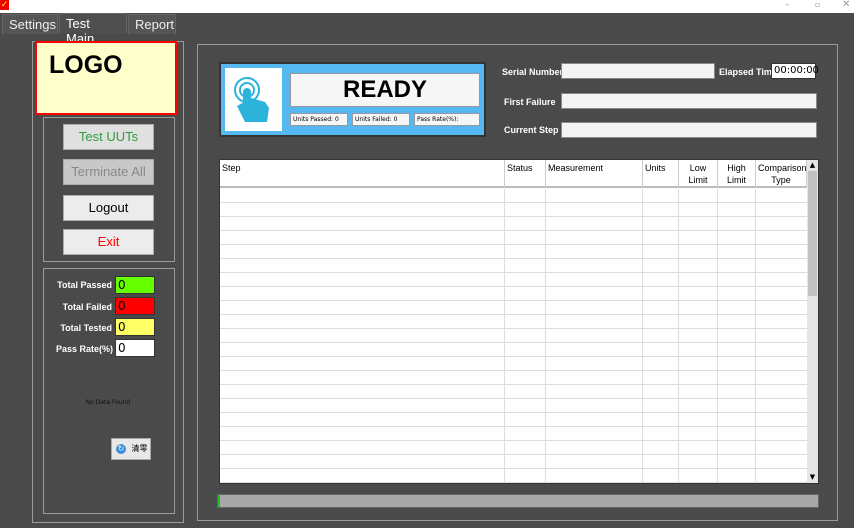  What do you see at coordinates (689, 130) in the screenshot?
I see `current-step-field` at bounding box center [689, 130].